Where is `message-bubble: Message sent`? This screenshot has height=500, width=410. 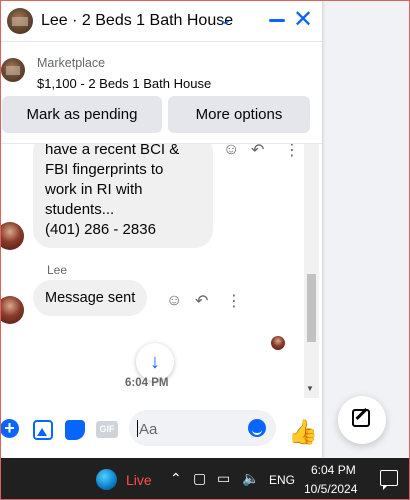
message-bubble: Message sent is located at coordinates (90, 298).